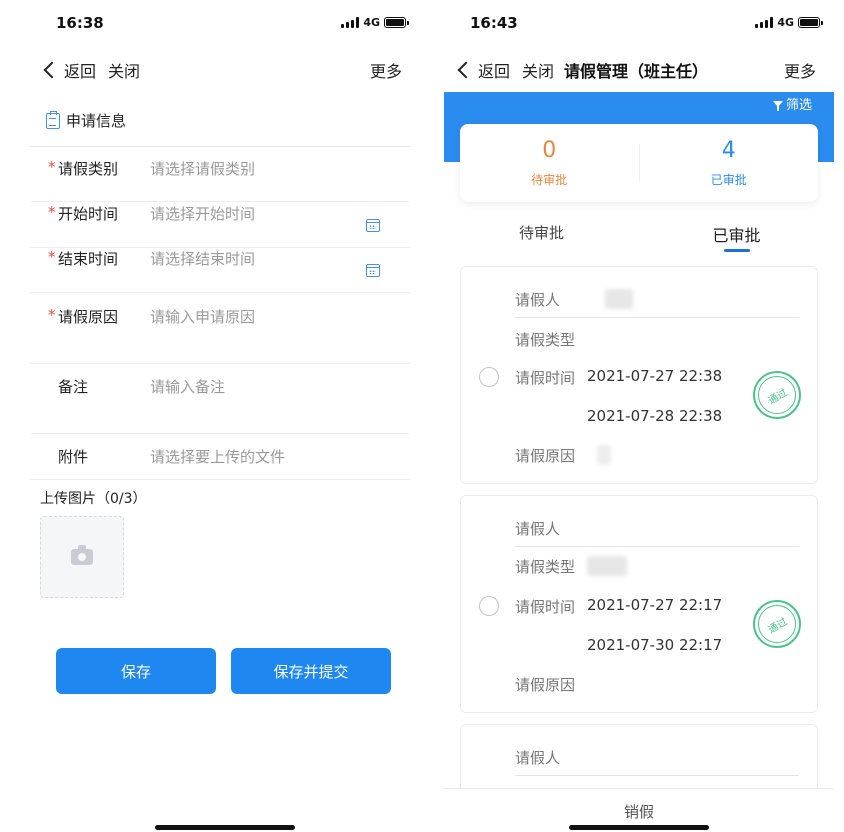  What do you see at coordinates (73, 387) in the screenshot?
I see `field-label: 备注` at bounding box center [73, 387].